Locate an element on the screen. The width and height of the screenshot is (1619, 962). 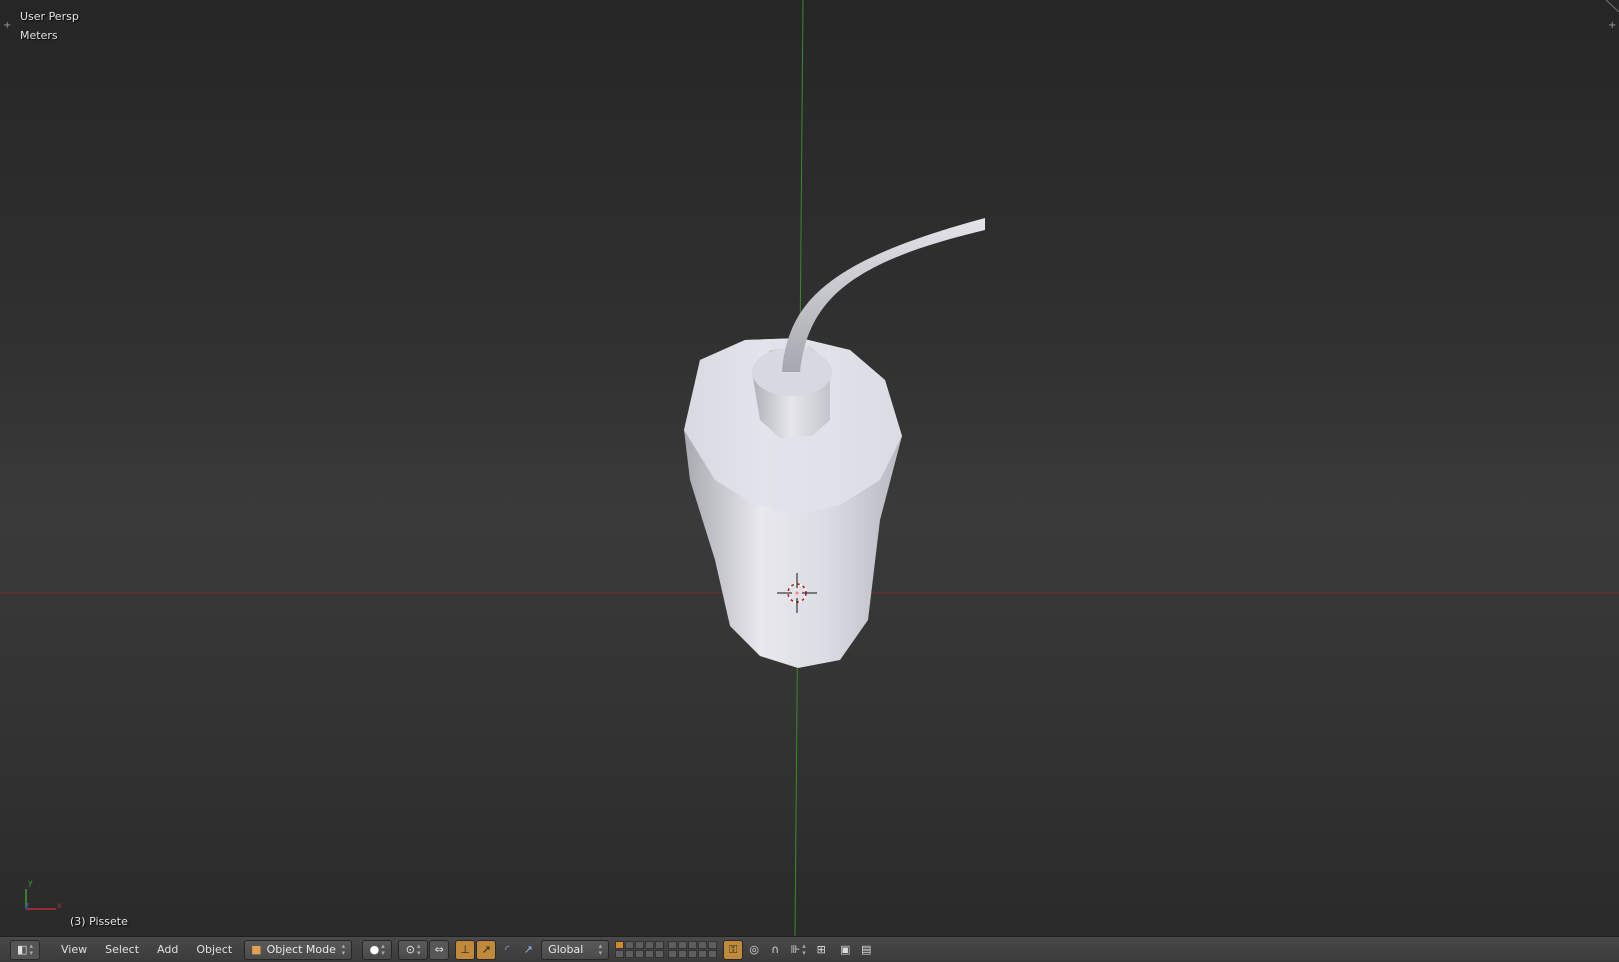
svg-text: y is located at coordinates (30, 882).